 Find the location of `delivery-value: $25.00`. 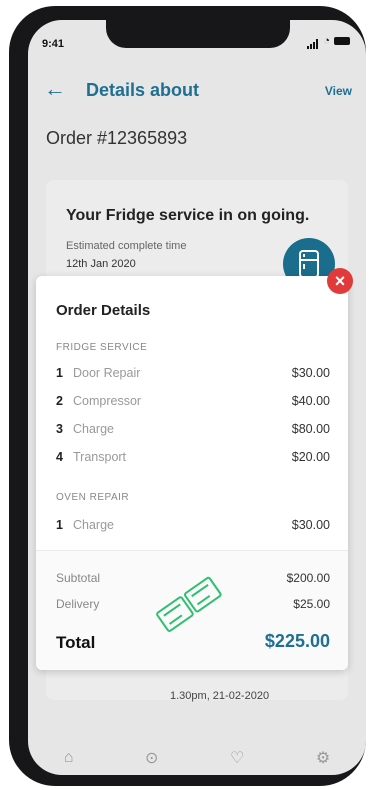

delivery-value: $25.00 is located at coordinates (311, 604).